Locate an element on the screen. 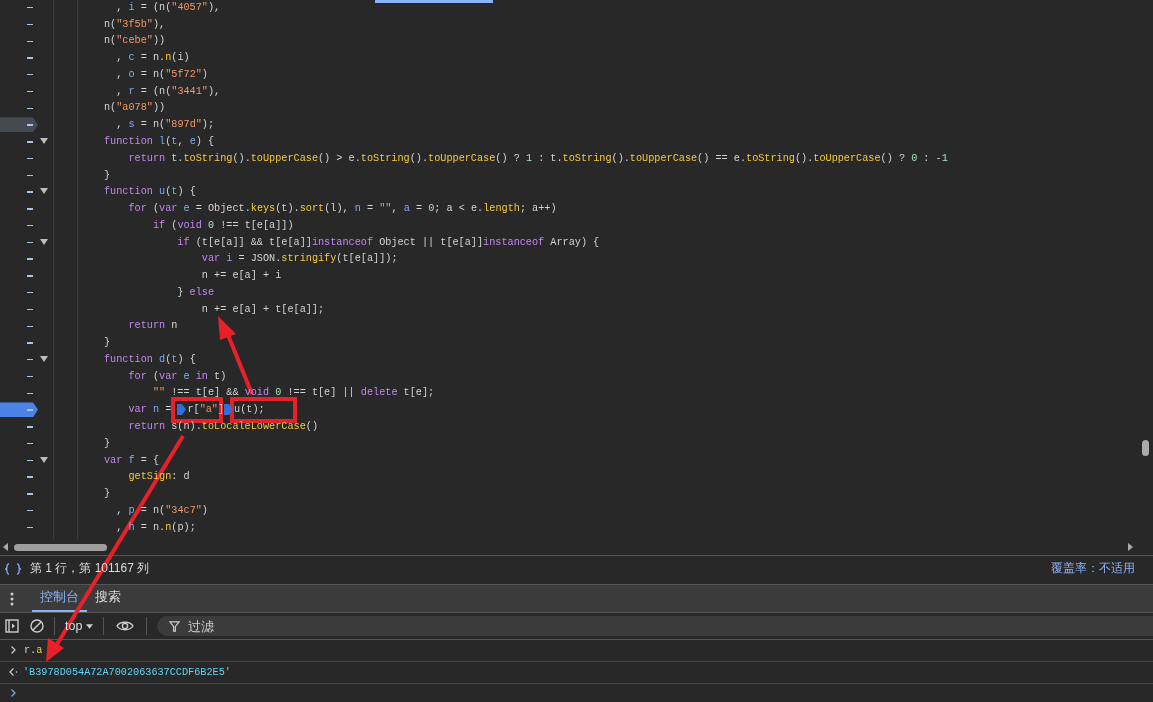 Image resolution: width=1153 pixels, height=702 pixels. code-line: } else is located at coordinates (195, 292).